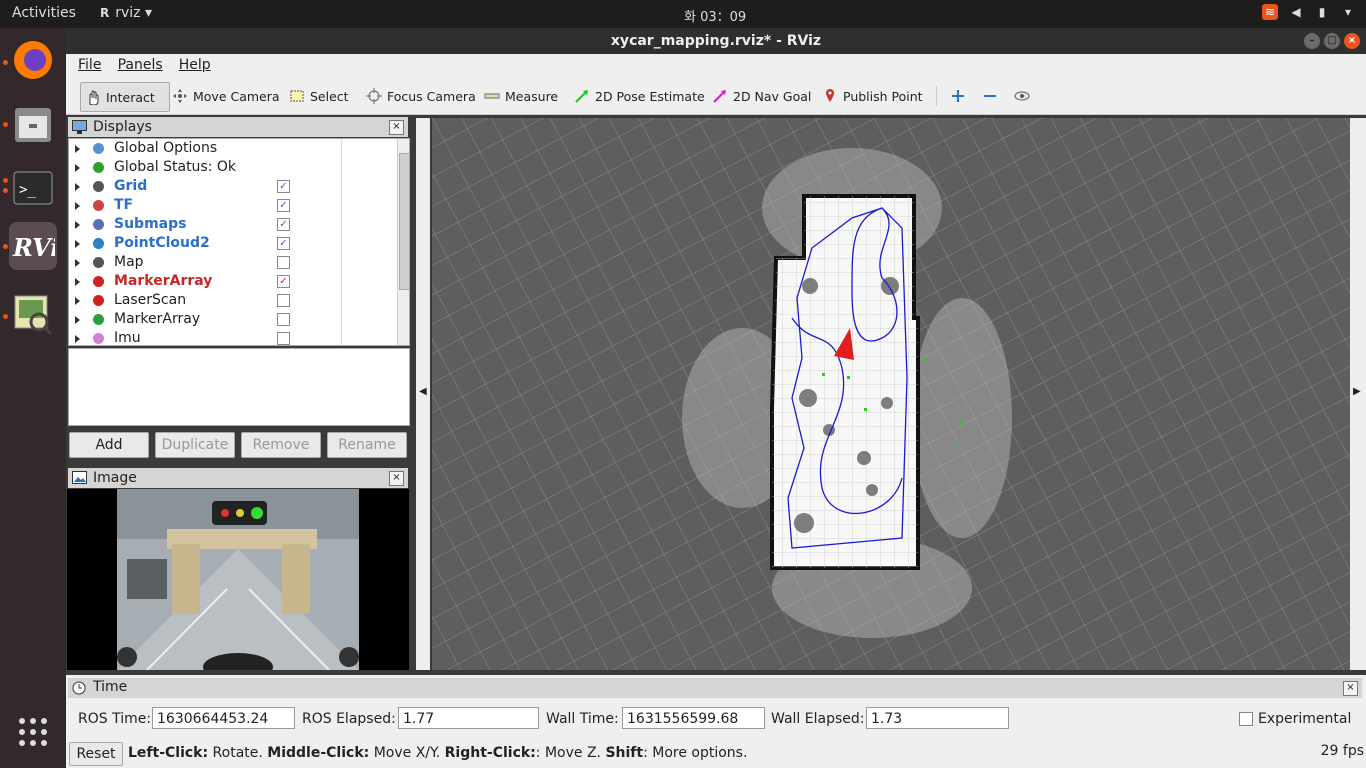  What do you see at coordinates (1352, 41) in the screenshot?
I see `close-icon: ×` at bounding box center [1352, 41].